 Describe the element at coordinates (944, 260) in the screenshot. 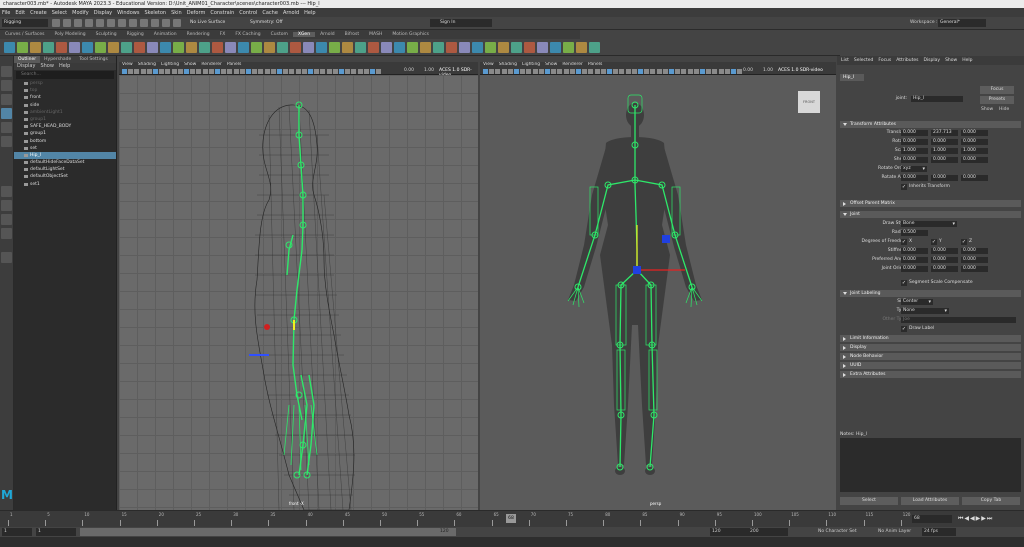

I see `pref_angle-field-y: 0.000` at that location.